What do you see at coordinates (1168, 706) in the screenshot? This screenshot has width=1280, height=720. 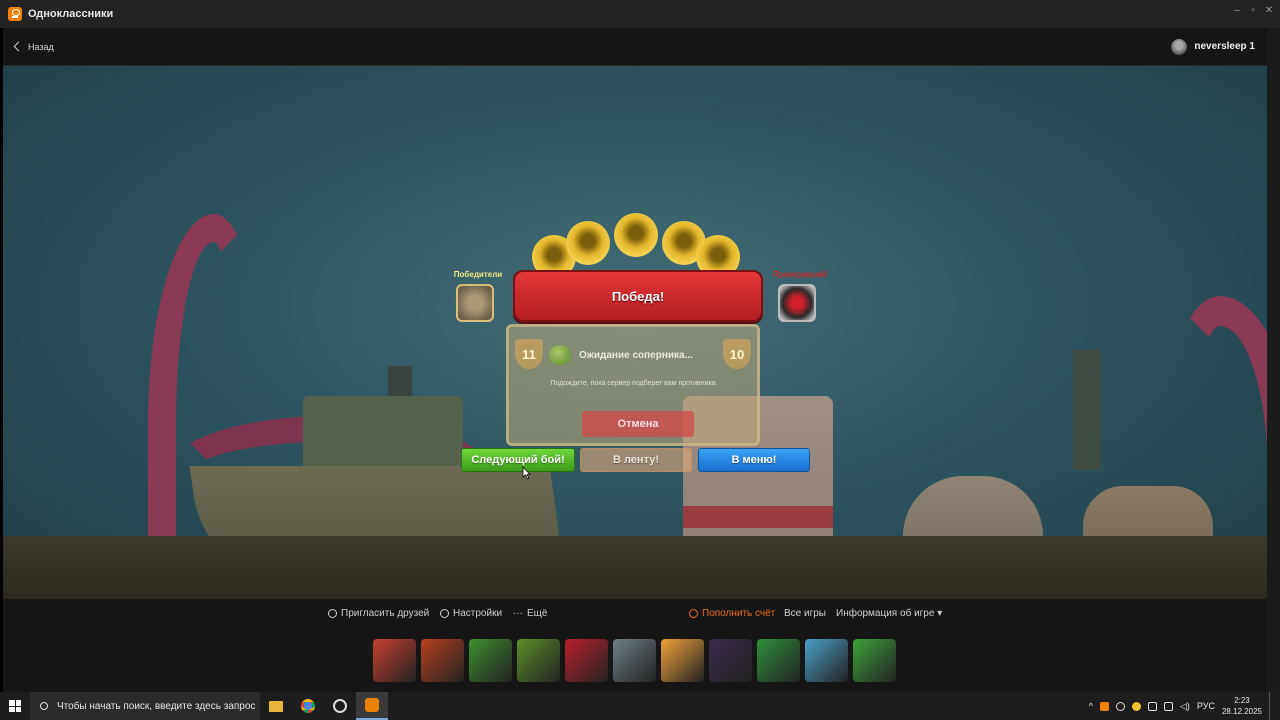 I see `network-icon` at bounding box center [1168, 706].